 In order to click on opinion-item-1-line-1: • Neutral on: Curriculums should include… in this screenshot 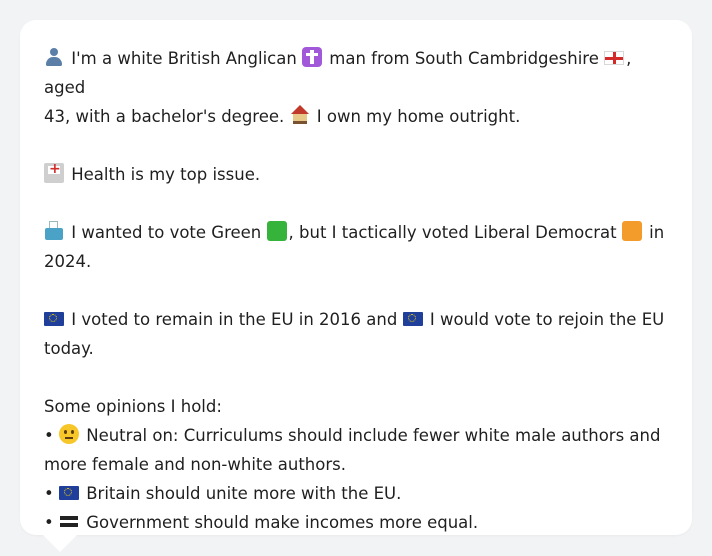, I will do `click(356, 435)`.